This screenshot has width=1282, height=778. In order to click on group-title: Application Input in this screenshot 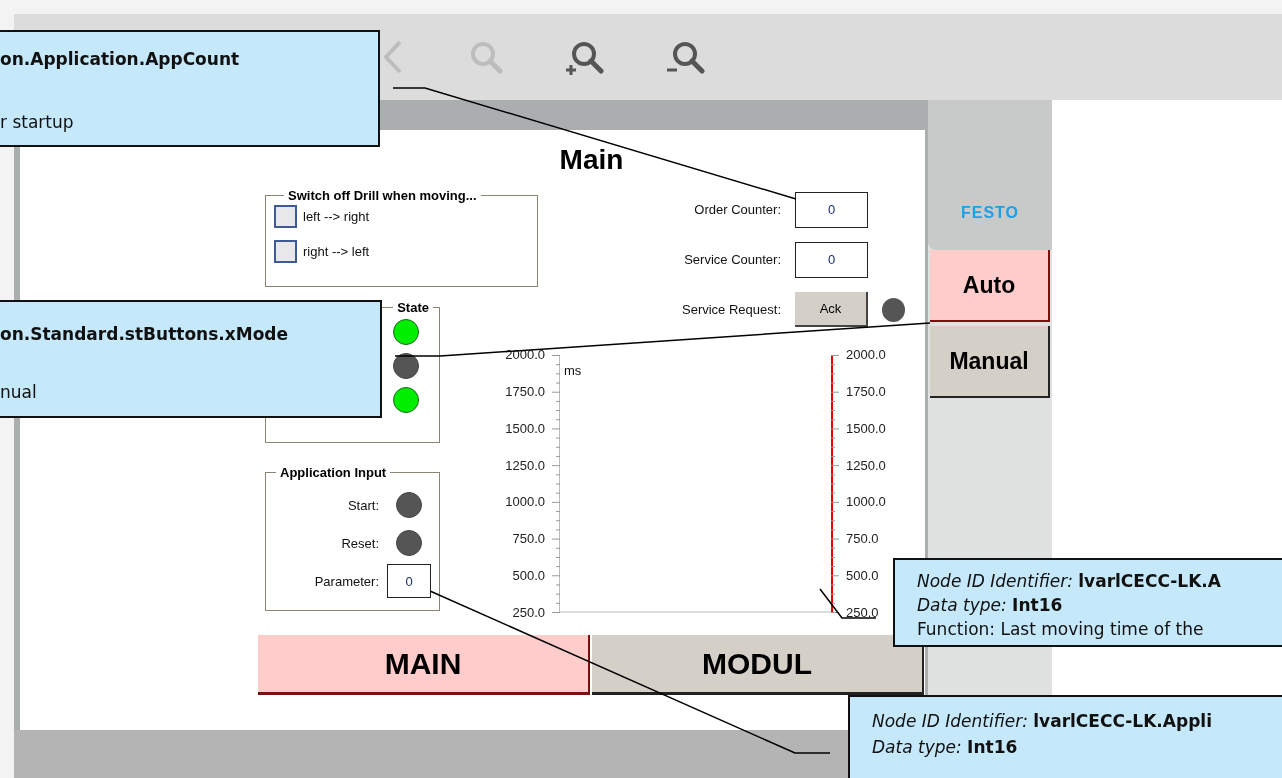, I will do `click(333, 472)`.